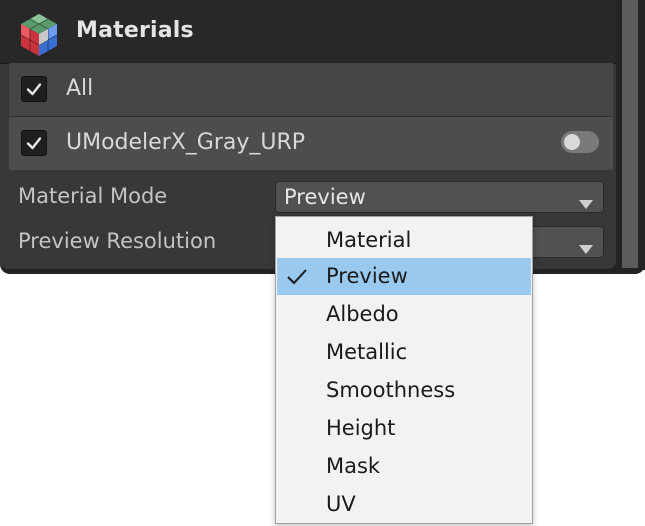  I want to click on menu-item-label: Mask, so click(353, 466).